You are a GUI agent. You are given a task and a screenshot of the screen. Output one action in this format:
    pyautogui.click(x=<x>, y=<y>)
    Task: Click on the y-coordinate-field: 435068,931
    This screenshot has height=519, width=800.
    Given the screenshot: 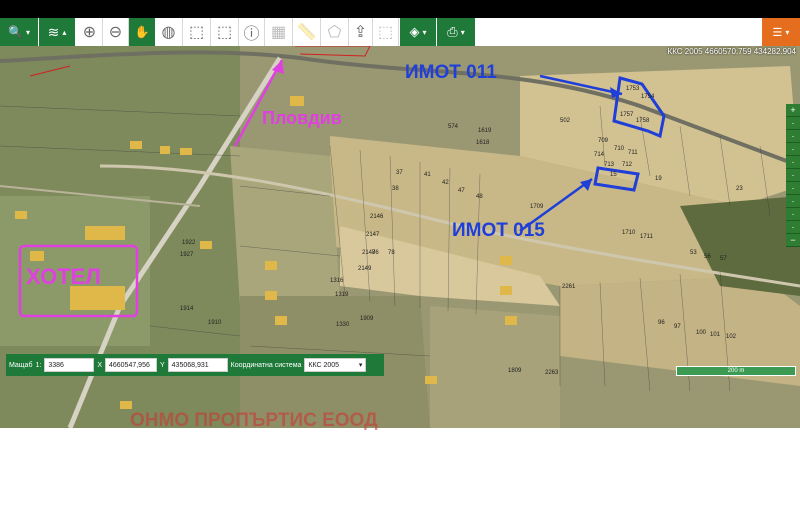 What is the action you would take?
    pyautogui.click(x=197, y=365)
    